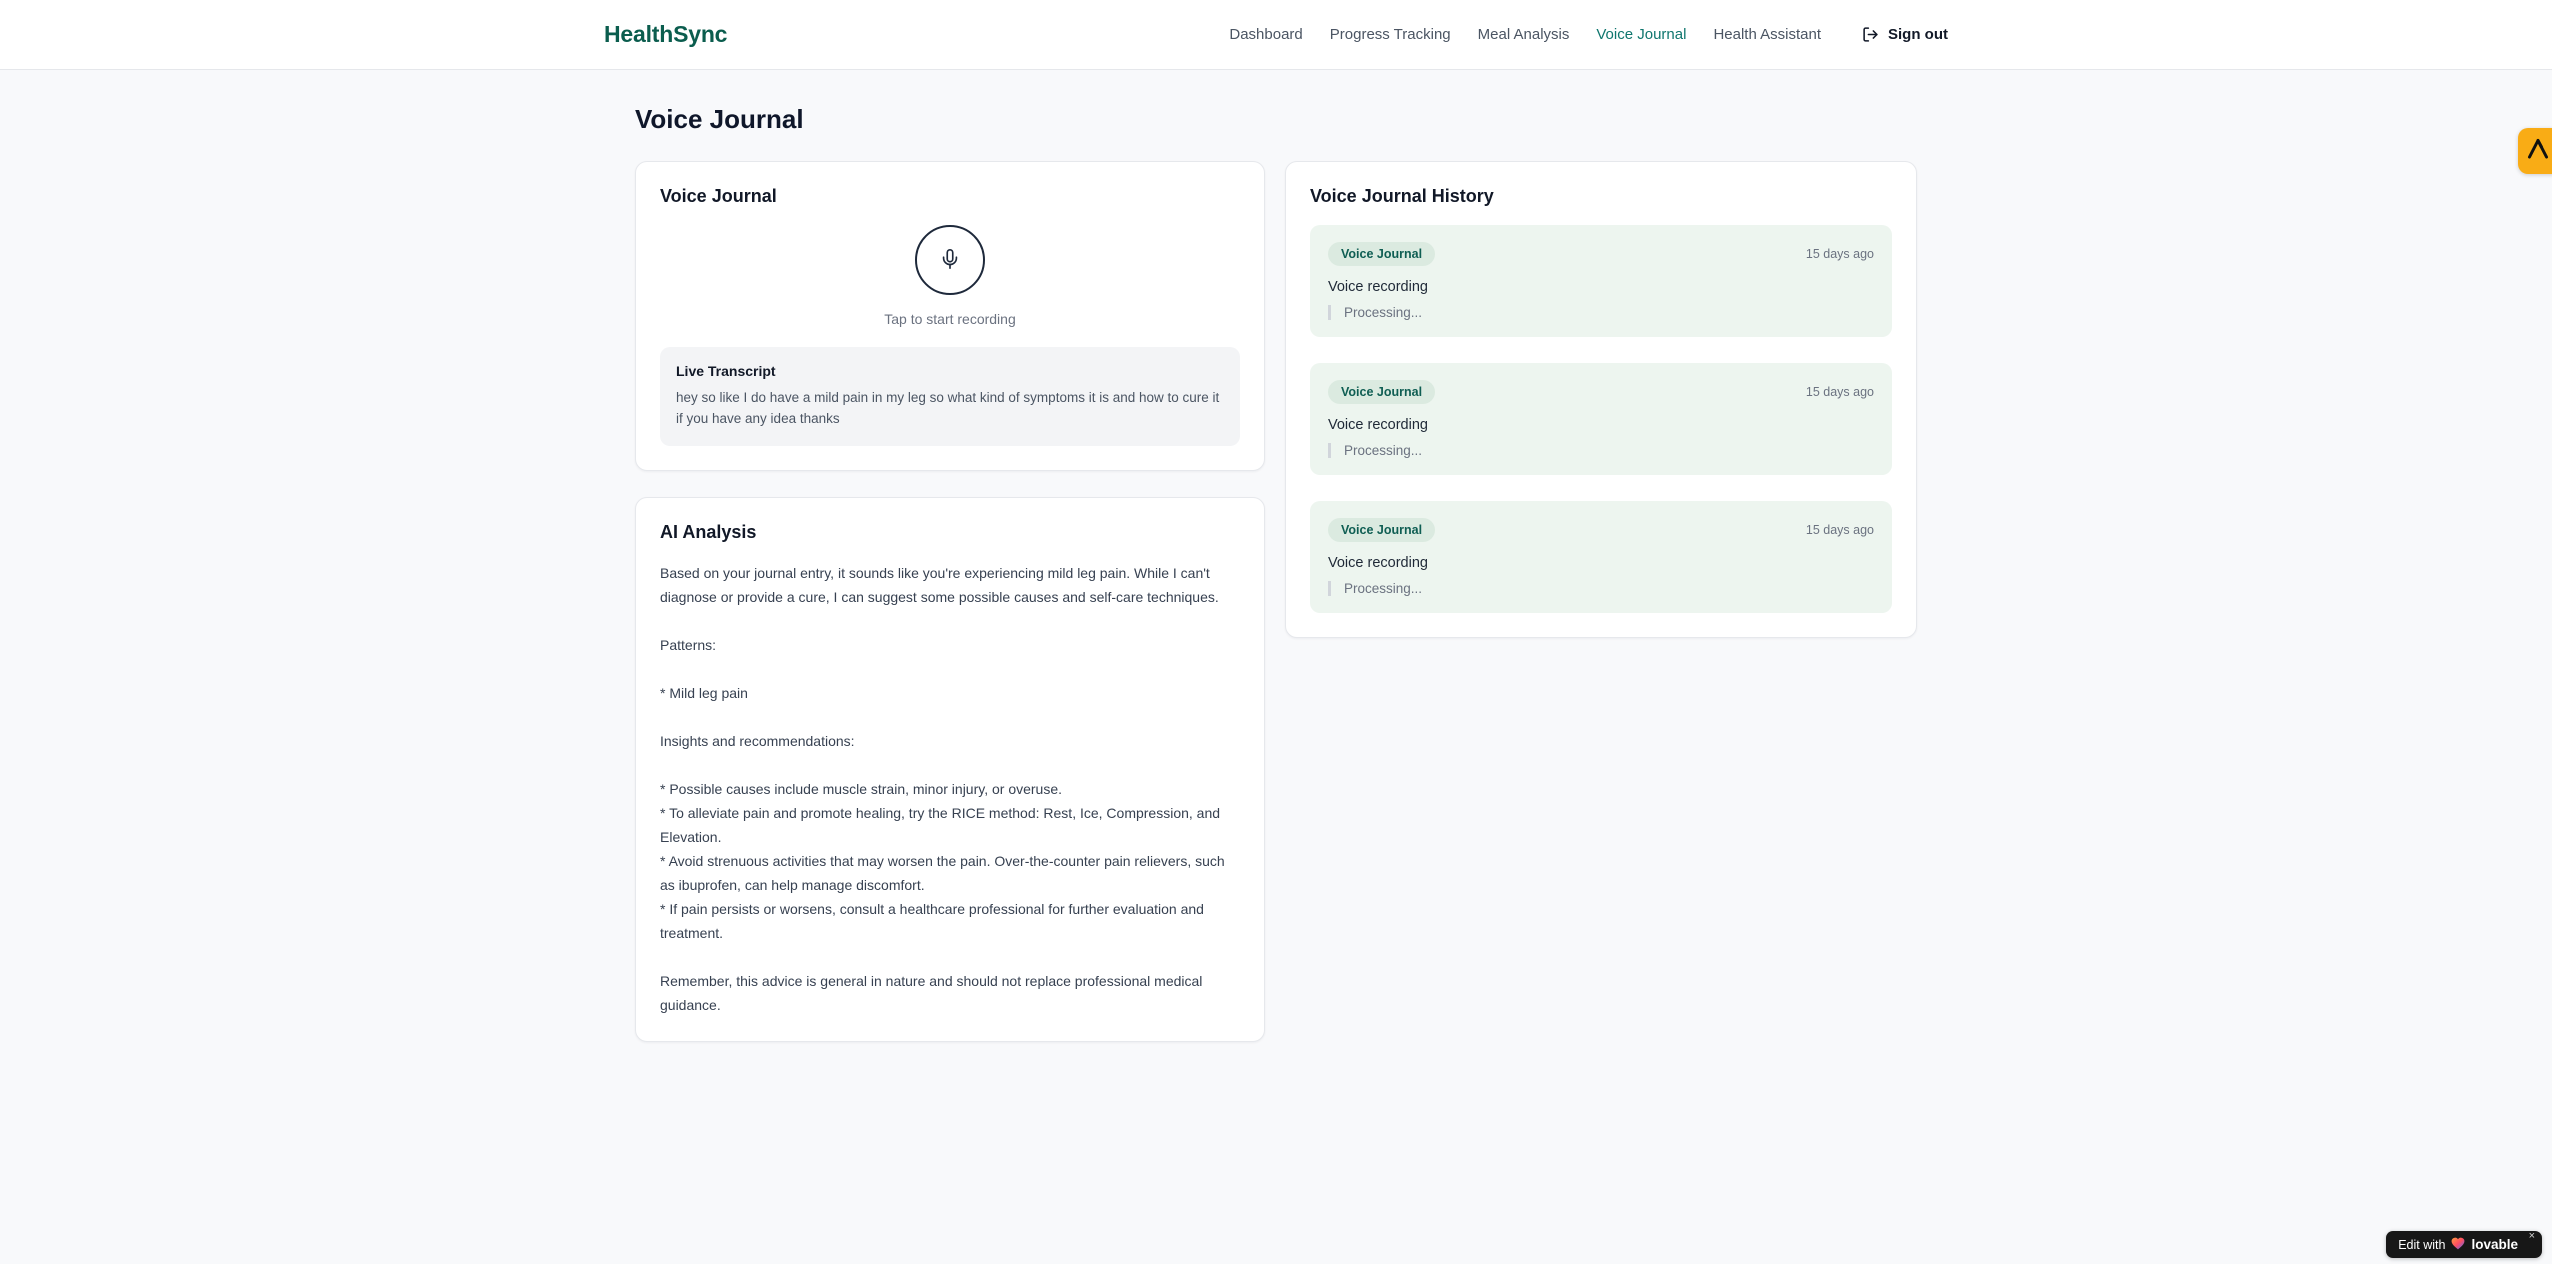  I want to click on edit-badge-brand: lovable, so click(2494, 1244).